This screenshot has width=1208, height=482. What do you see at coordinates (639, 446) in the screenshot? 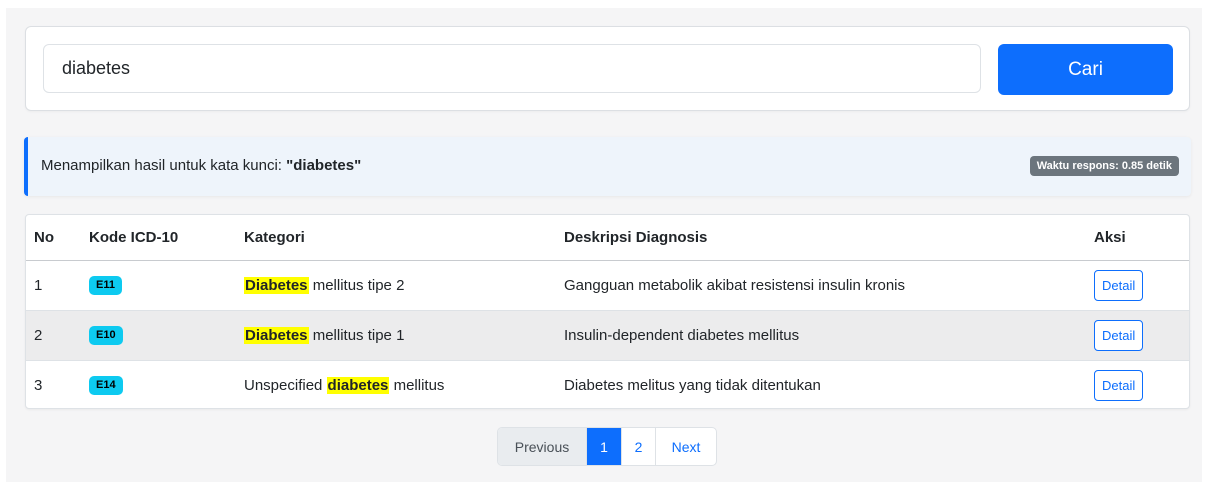
I see `pagination-page-2: 2` at bounding box center [639, 446].